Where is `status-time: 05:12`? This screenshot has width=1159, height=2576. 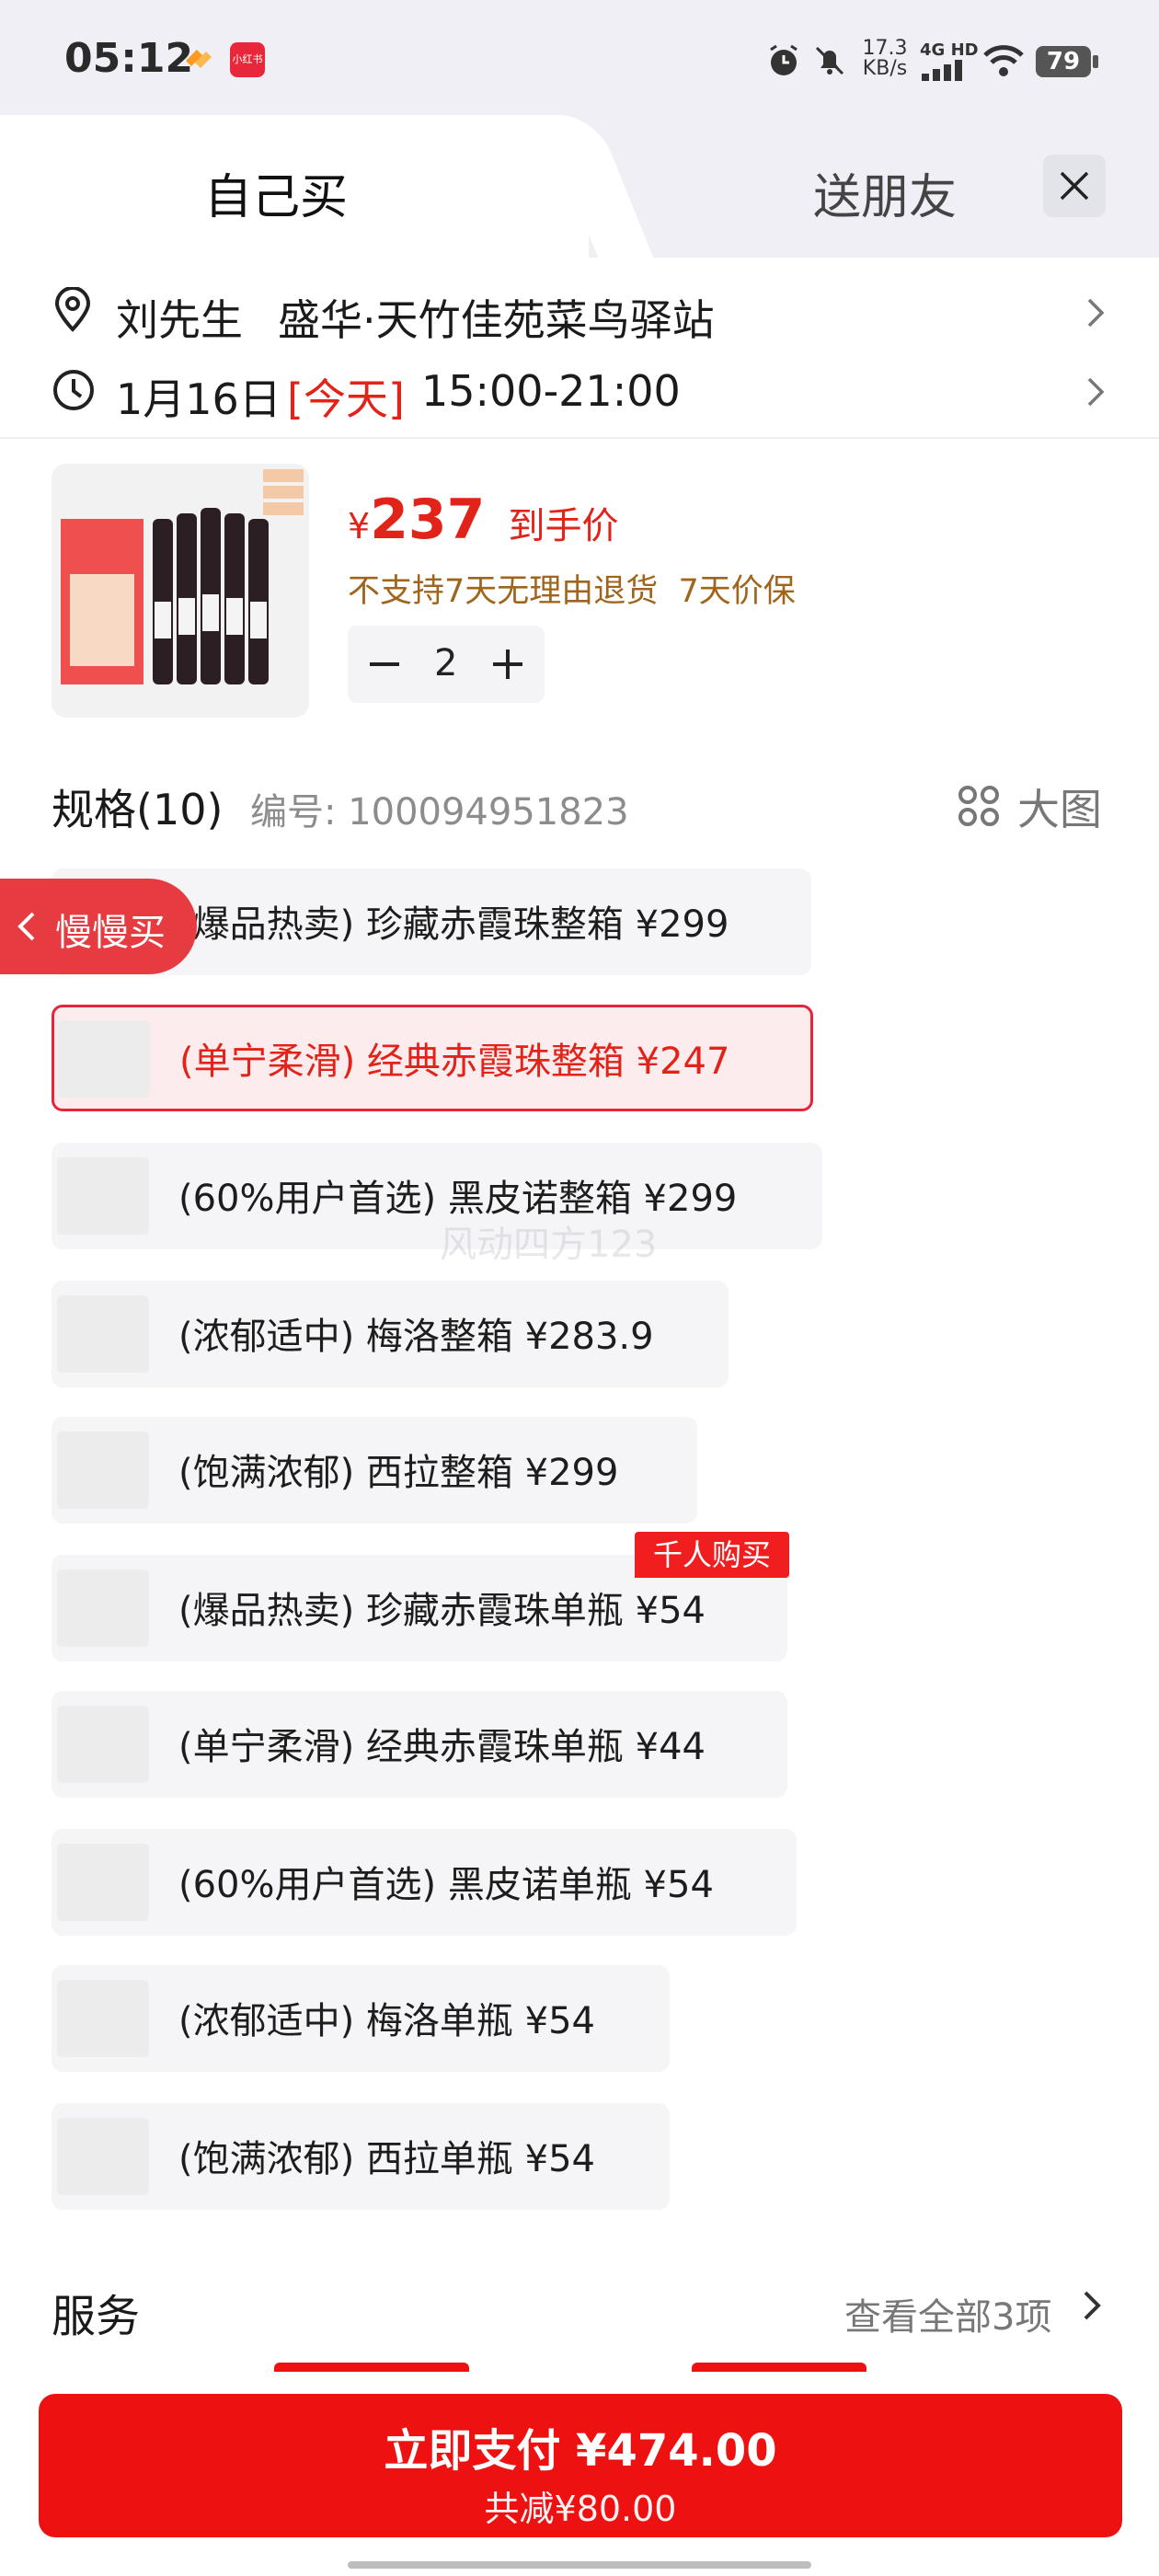
status-time: 05:12 is located at coordinates (129, 58).